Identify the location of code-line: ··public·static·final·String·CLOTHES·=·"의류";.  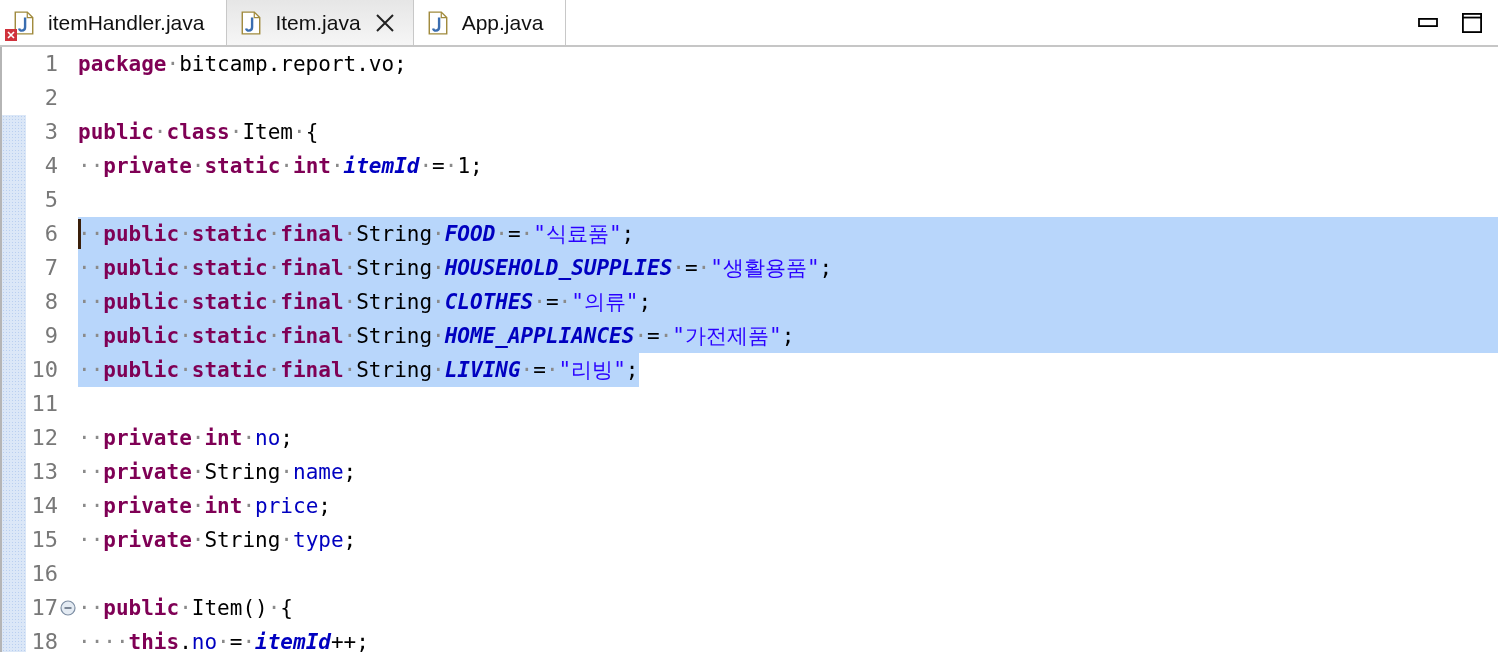
(365, 302).